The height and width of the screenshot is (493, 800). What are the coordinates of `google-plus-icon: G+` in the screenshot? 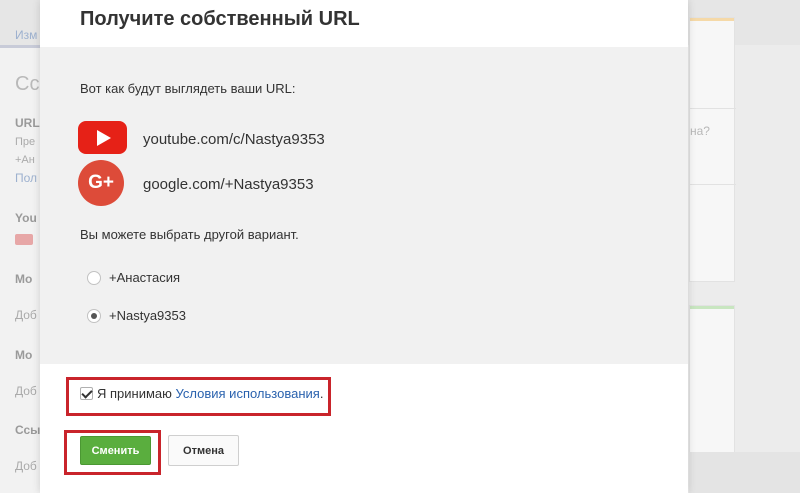 It's located at (101, 183).